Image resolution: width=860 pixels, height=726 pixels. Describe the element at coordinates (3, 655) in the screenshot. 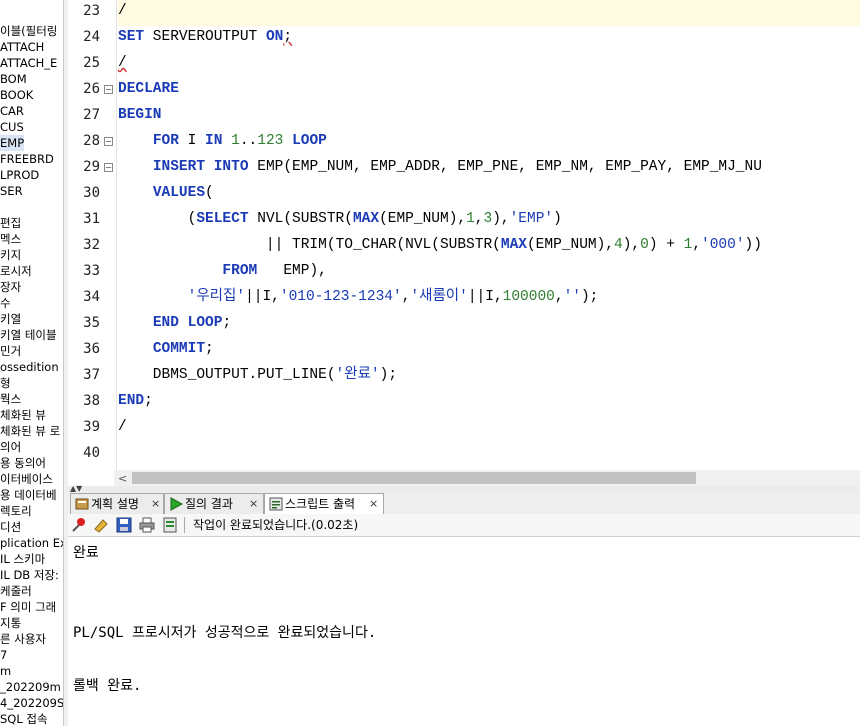

I see `tree-item: 7` at that location.